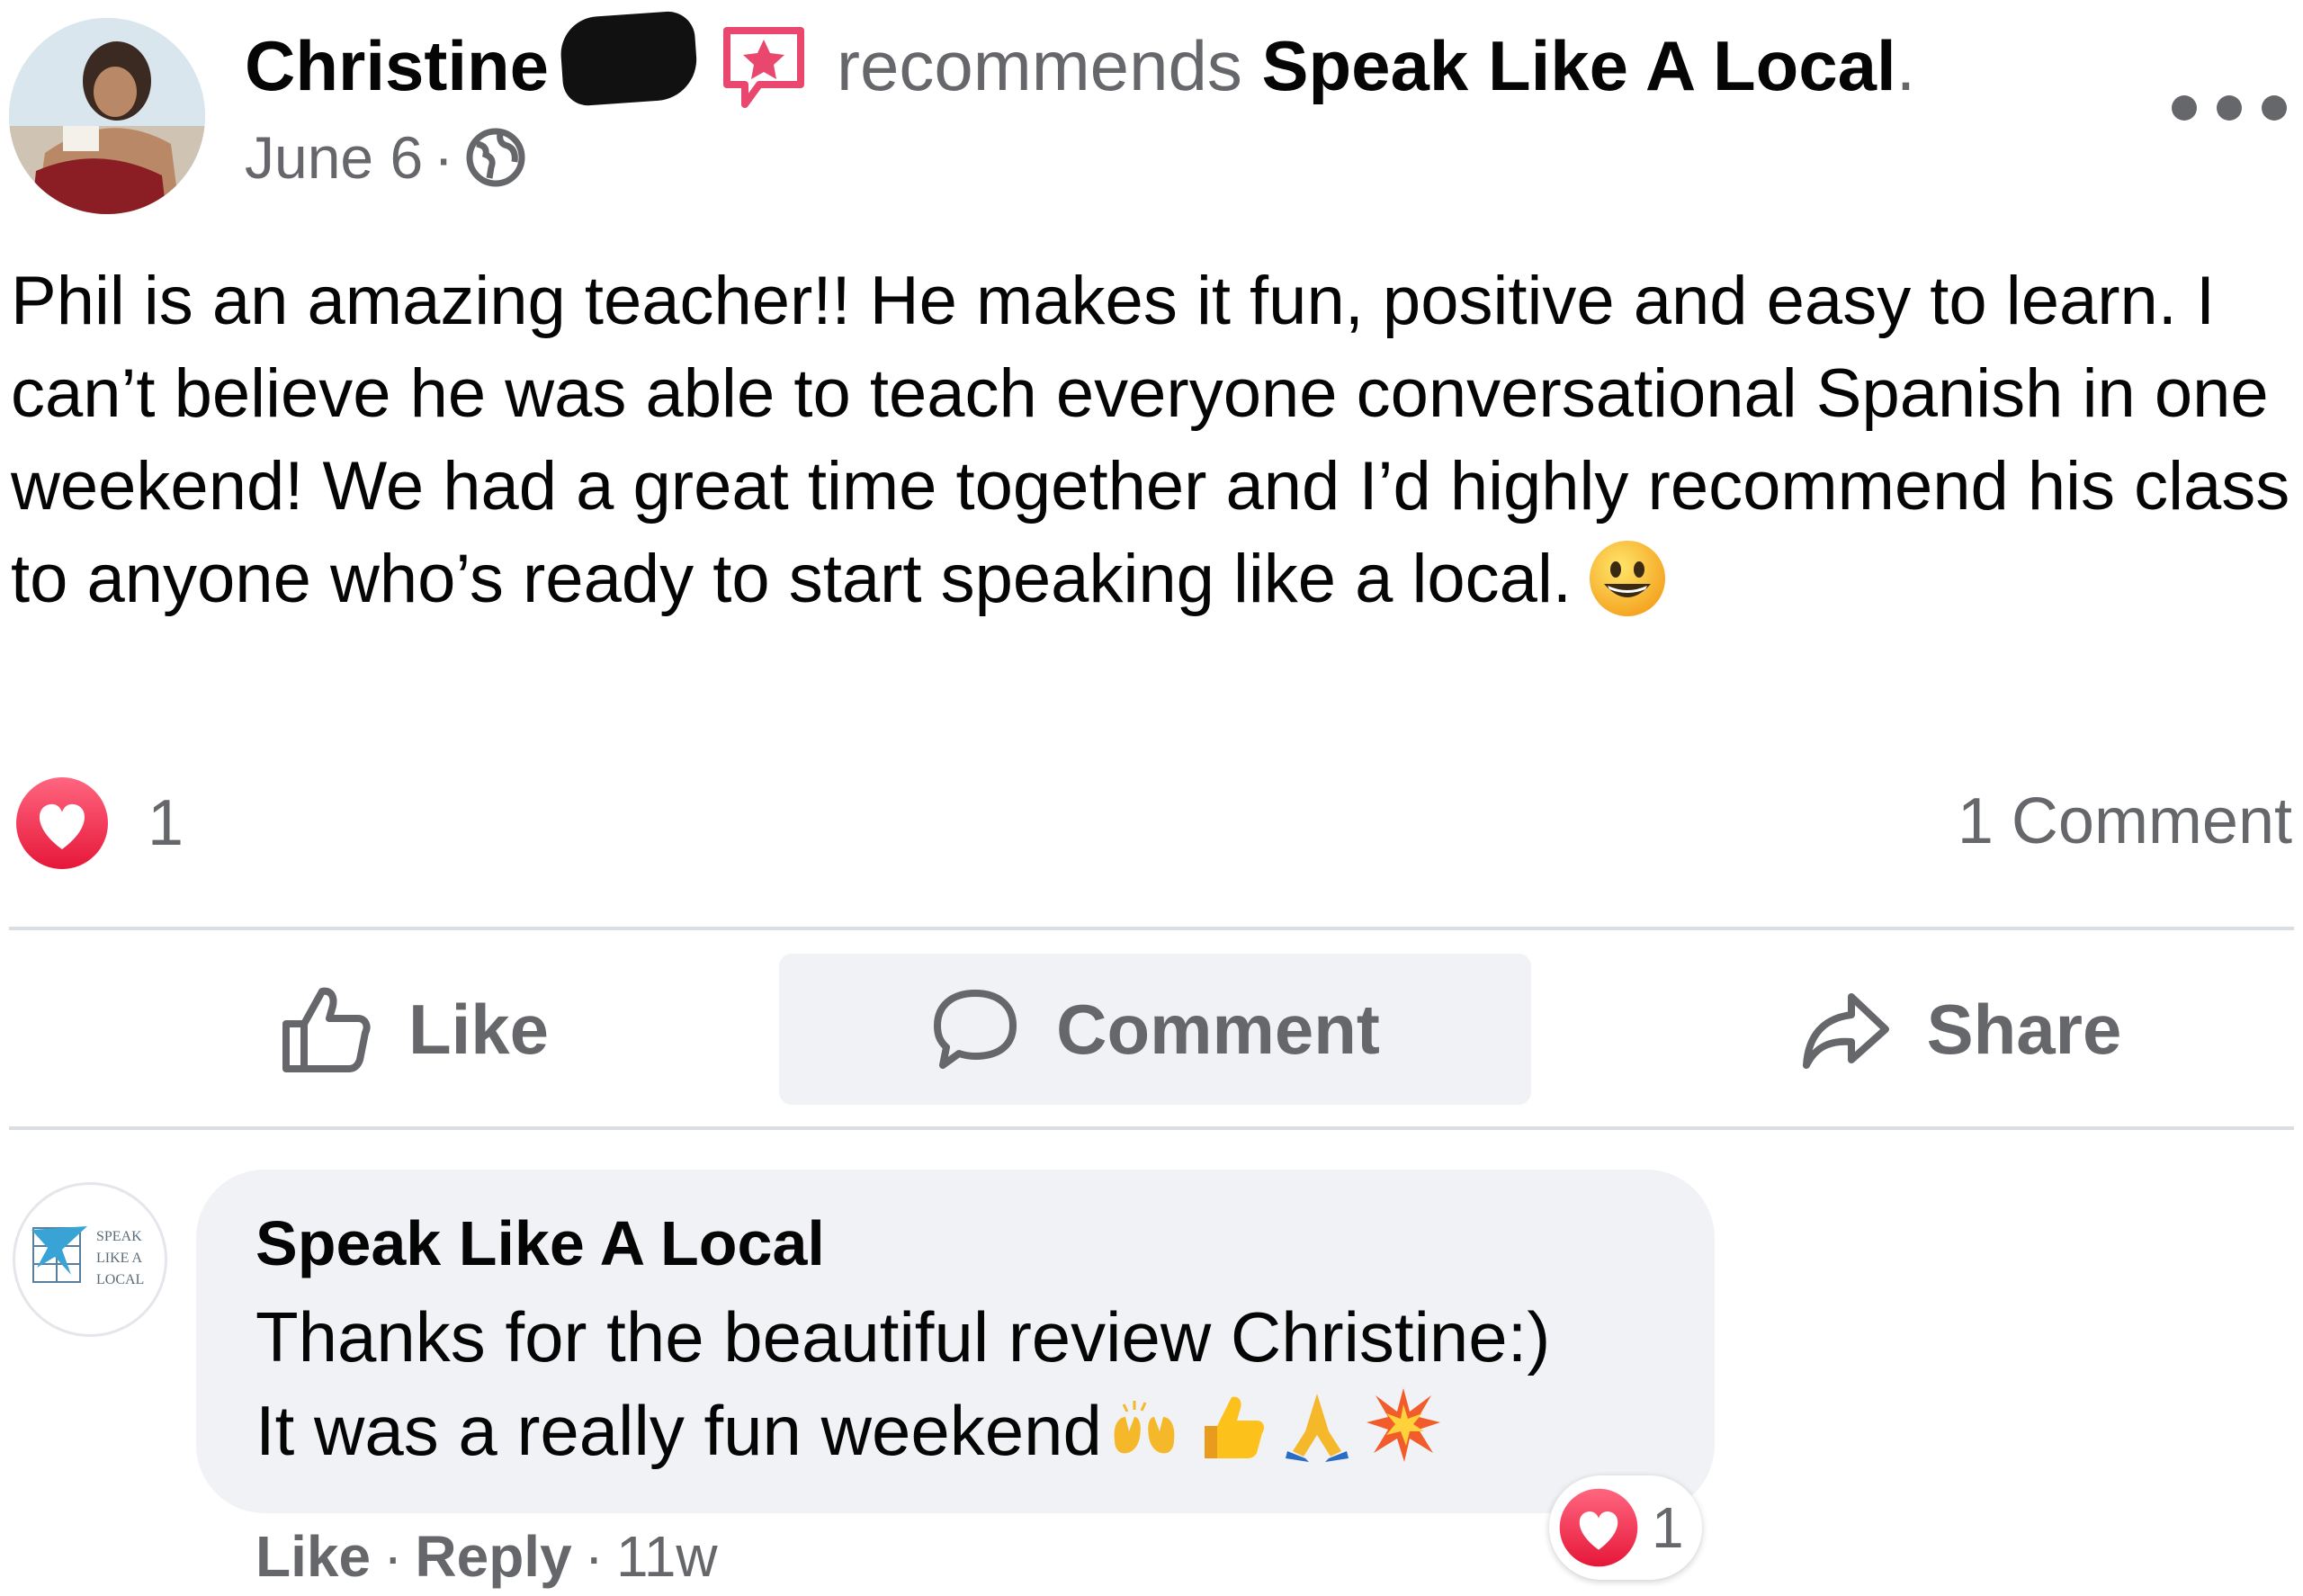 This screenshot has height=1596, width=2303. What do you see at coordinates (667, 1556) in the screenshot?
I see `comment-time: 11w` at bounding box center [667, 1556].